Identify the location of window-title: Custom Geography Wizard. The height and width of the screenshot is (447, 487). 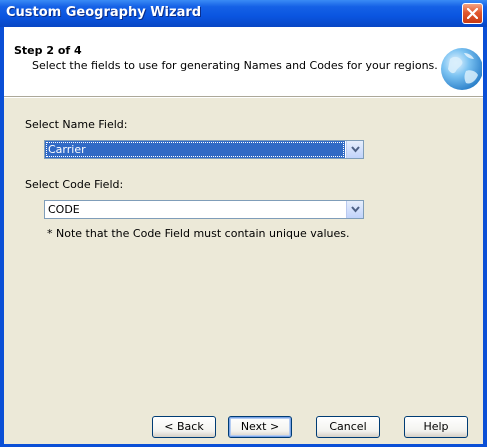
(104, 12).